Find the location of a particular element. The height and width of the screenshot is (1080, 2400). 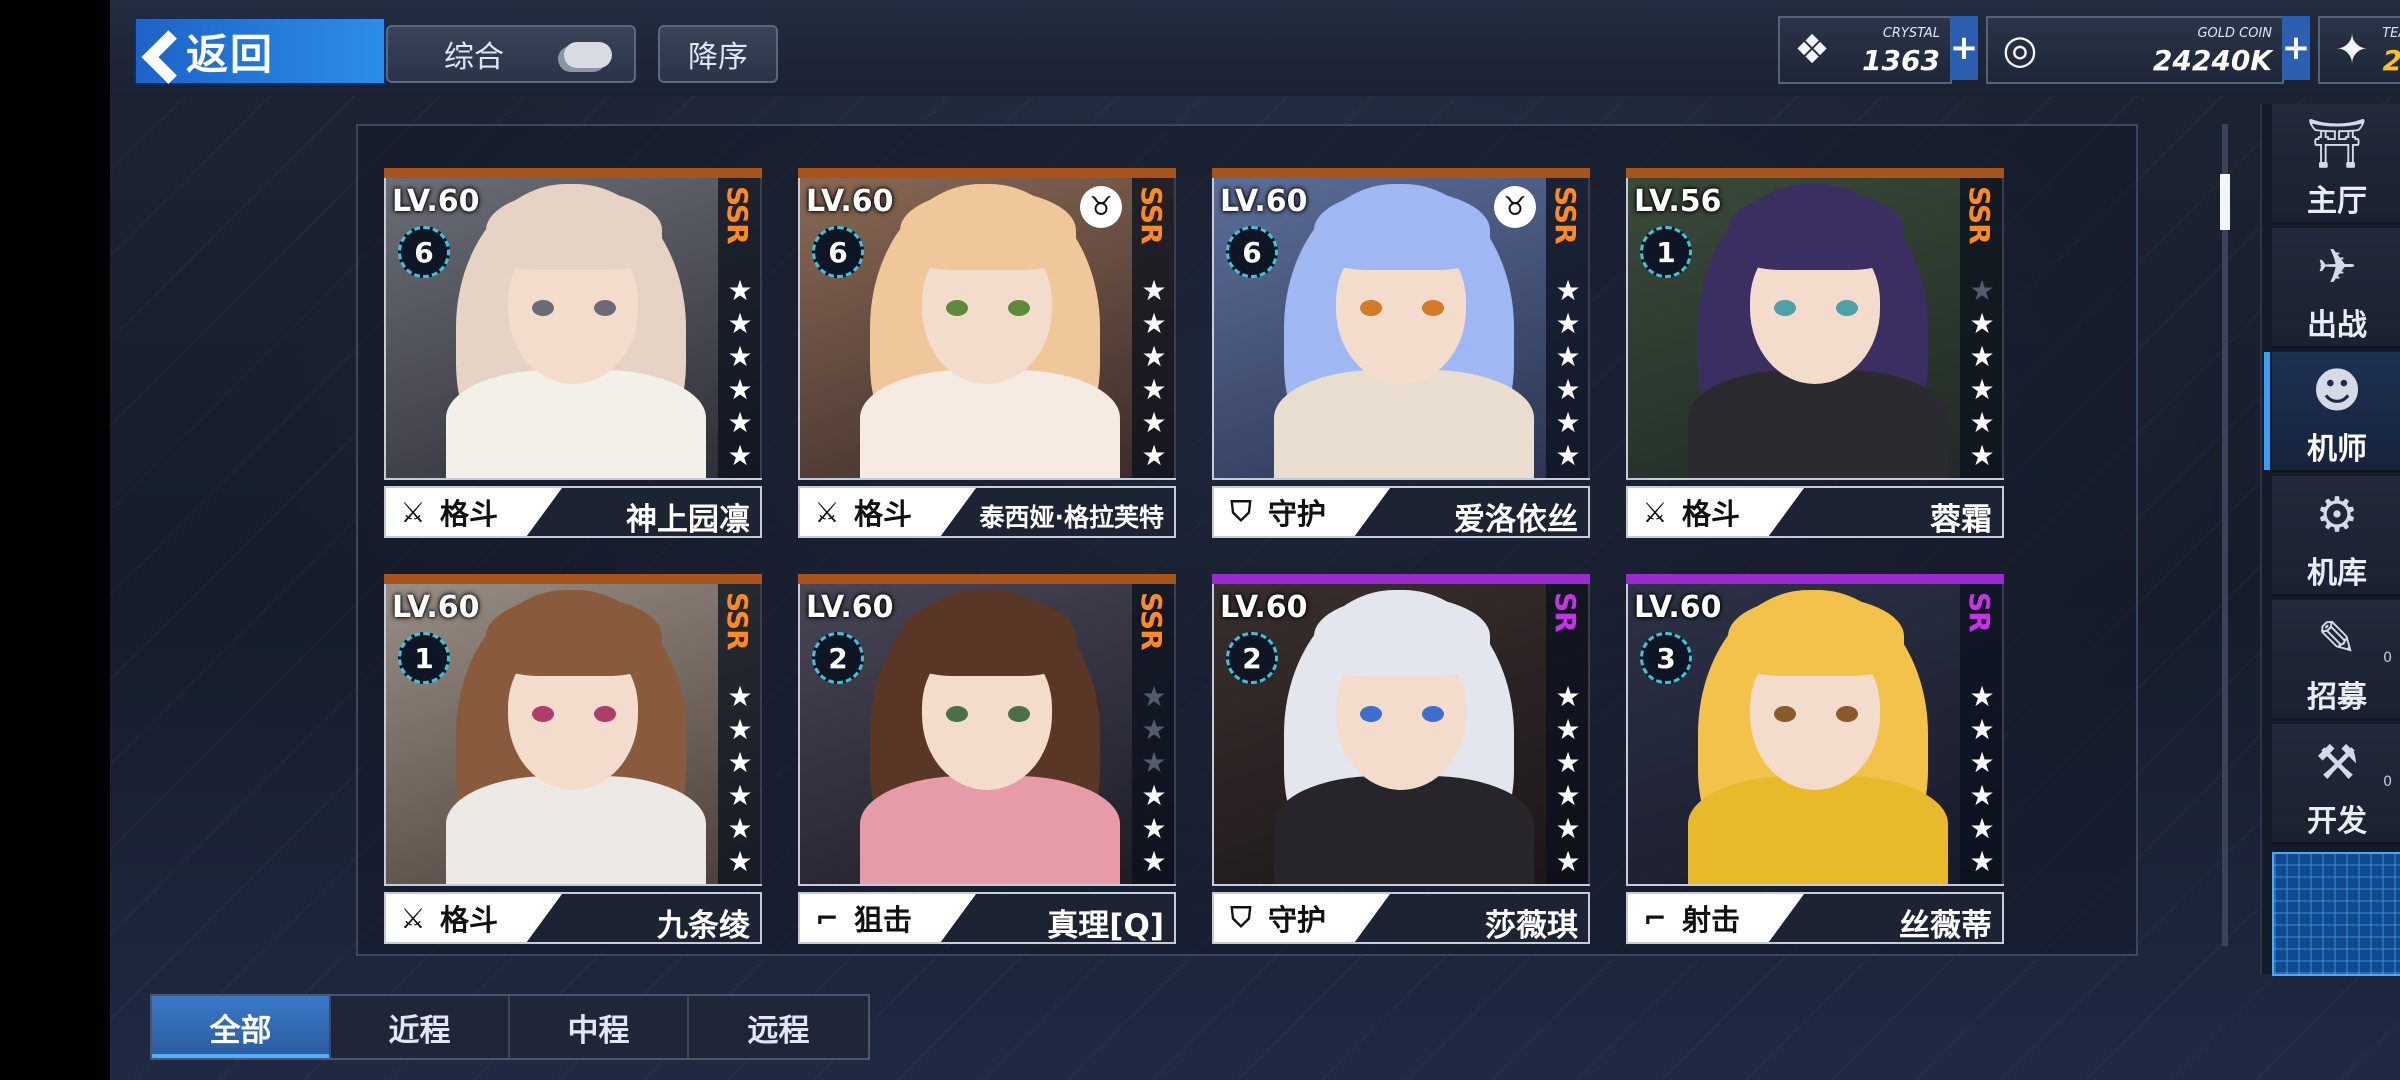

pilot-rank-badge: 1 is located at coordinates (1666, 252).